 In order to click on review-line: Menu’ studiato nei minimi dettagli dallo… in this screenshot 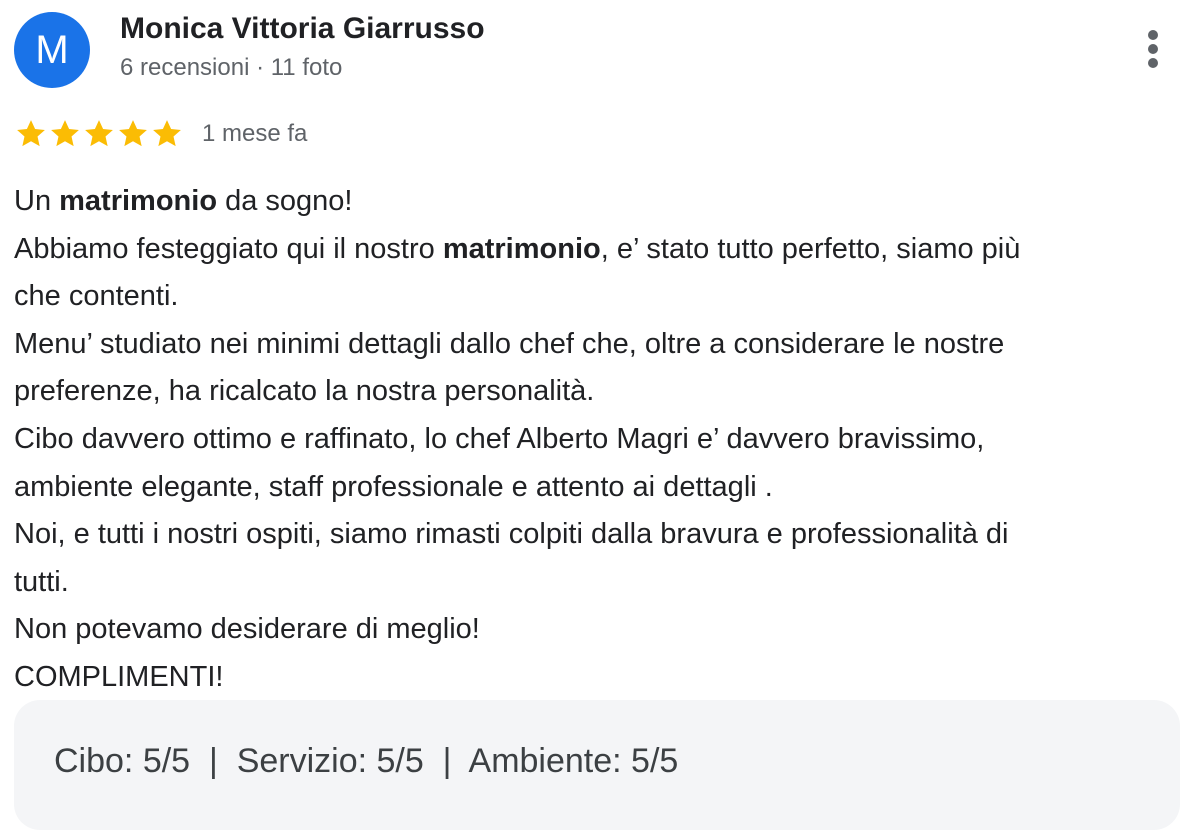, I will do `click(601, 345)`.